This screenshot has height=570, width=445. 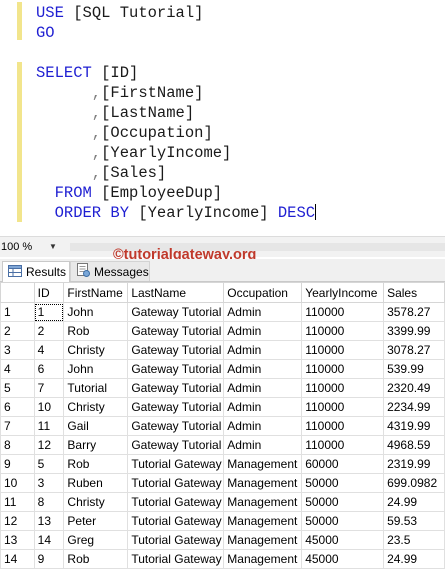 I want to click on row-number: 9, so click(x=17, y=464).